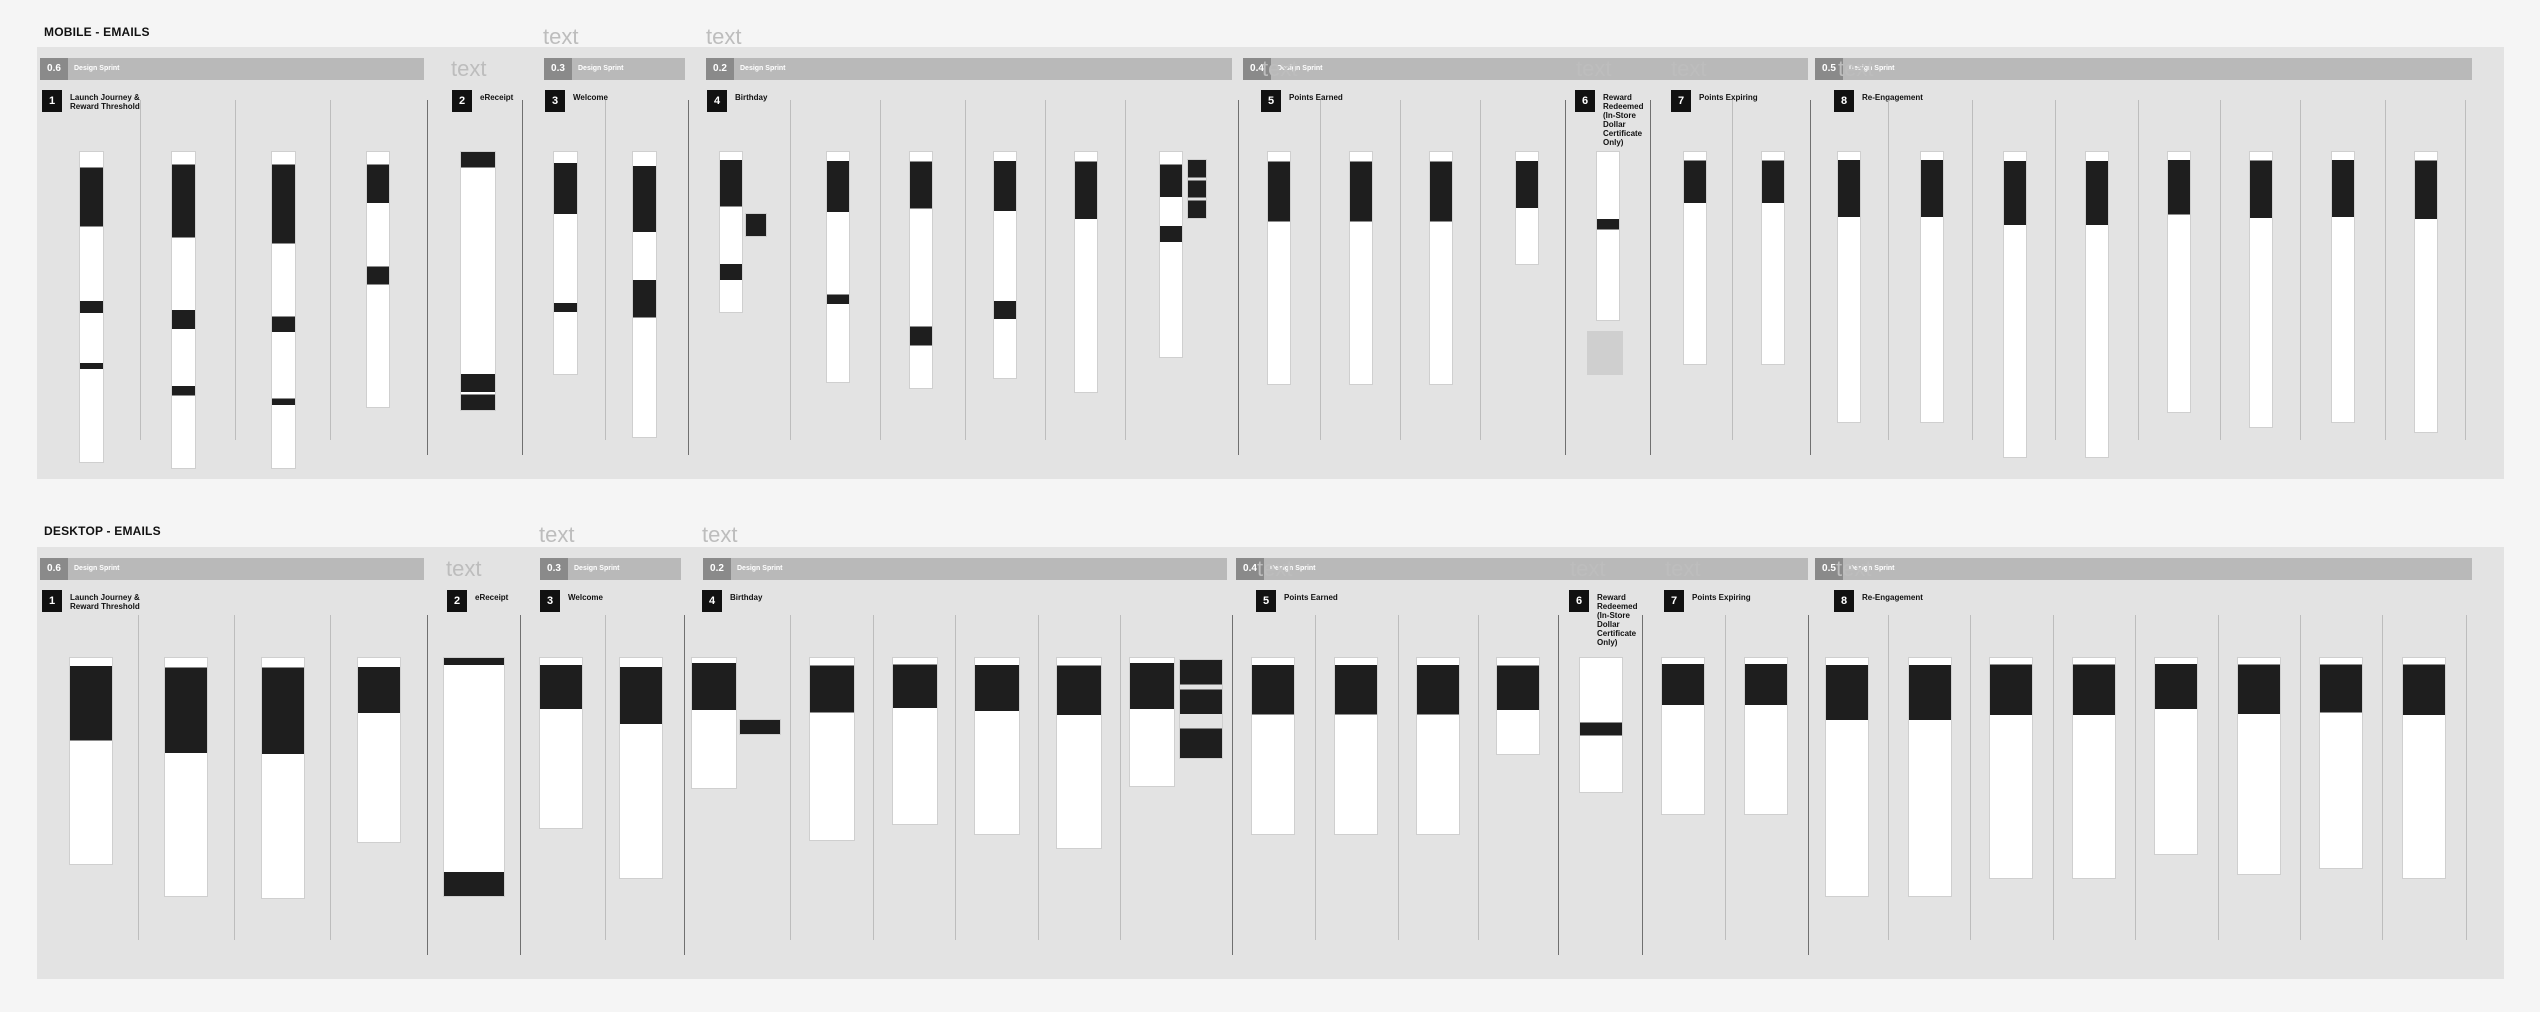 Image resolution: width=2540 pixels, height=1012 pixels. What do you see at coordinates (1892, 97) in the screenshot?
I see `flow-name: Re-Engagement` at bounding box center [1892, 97].